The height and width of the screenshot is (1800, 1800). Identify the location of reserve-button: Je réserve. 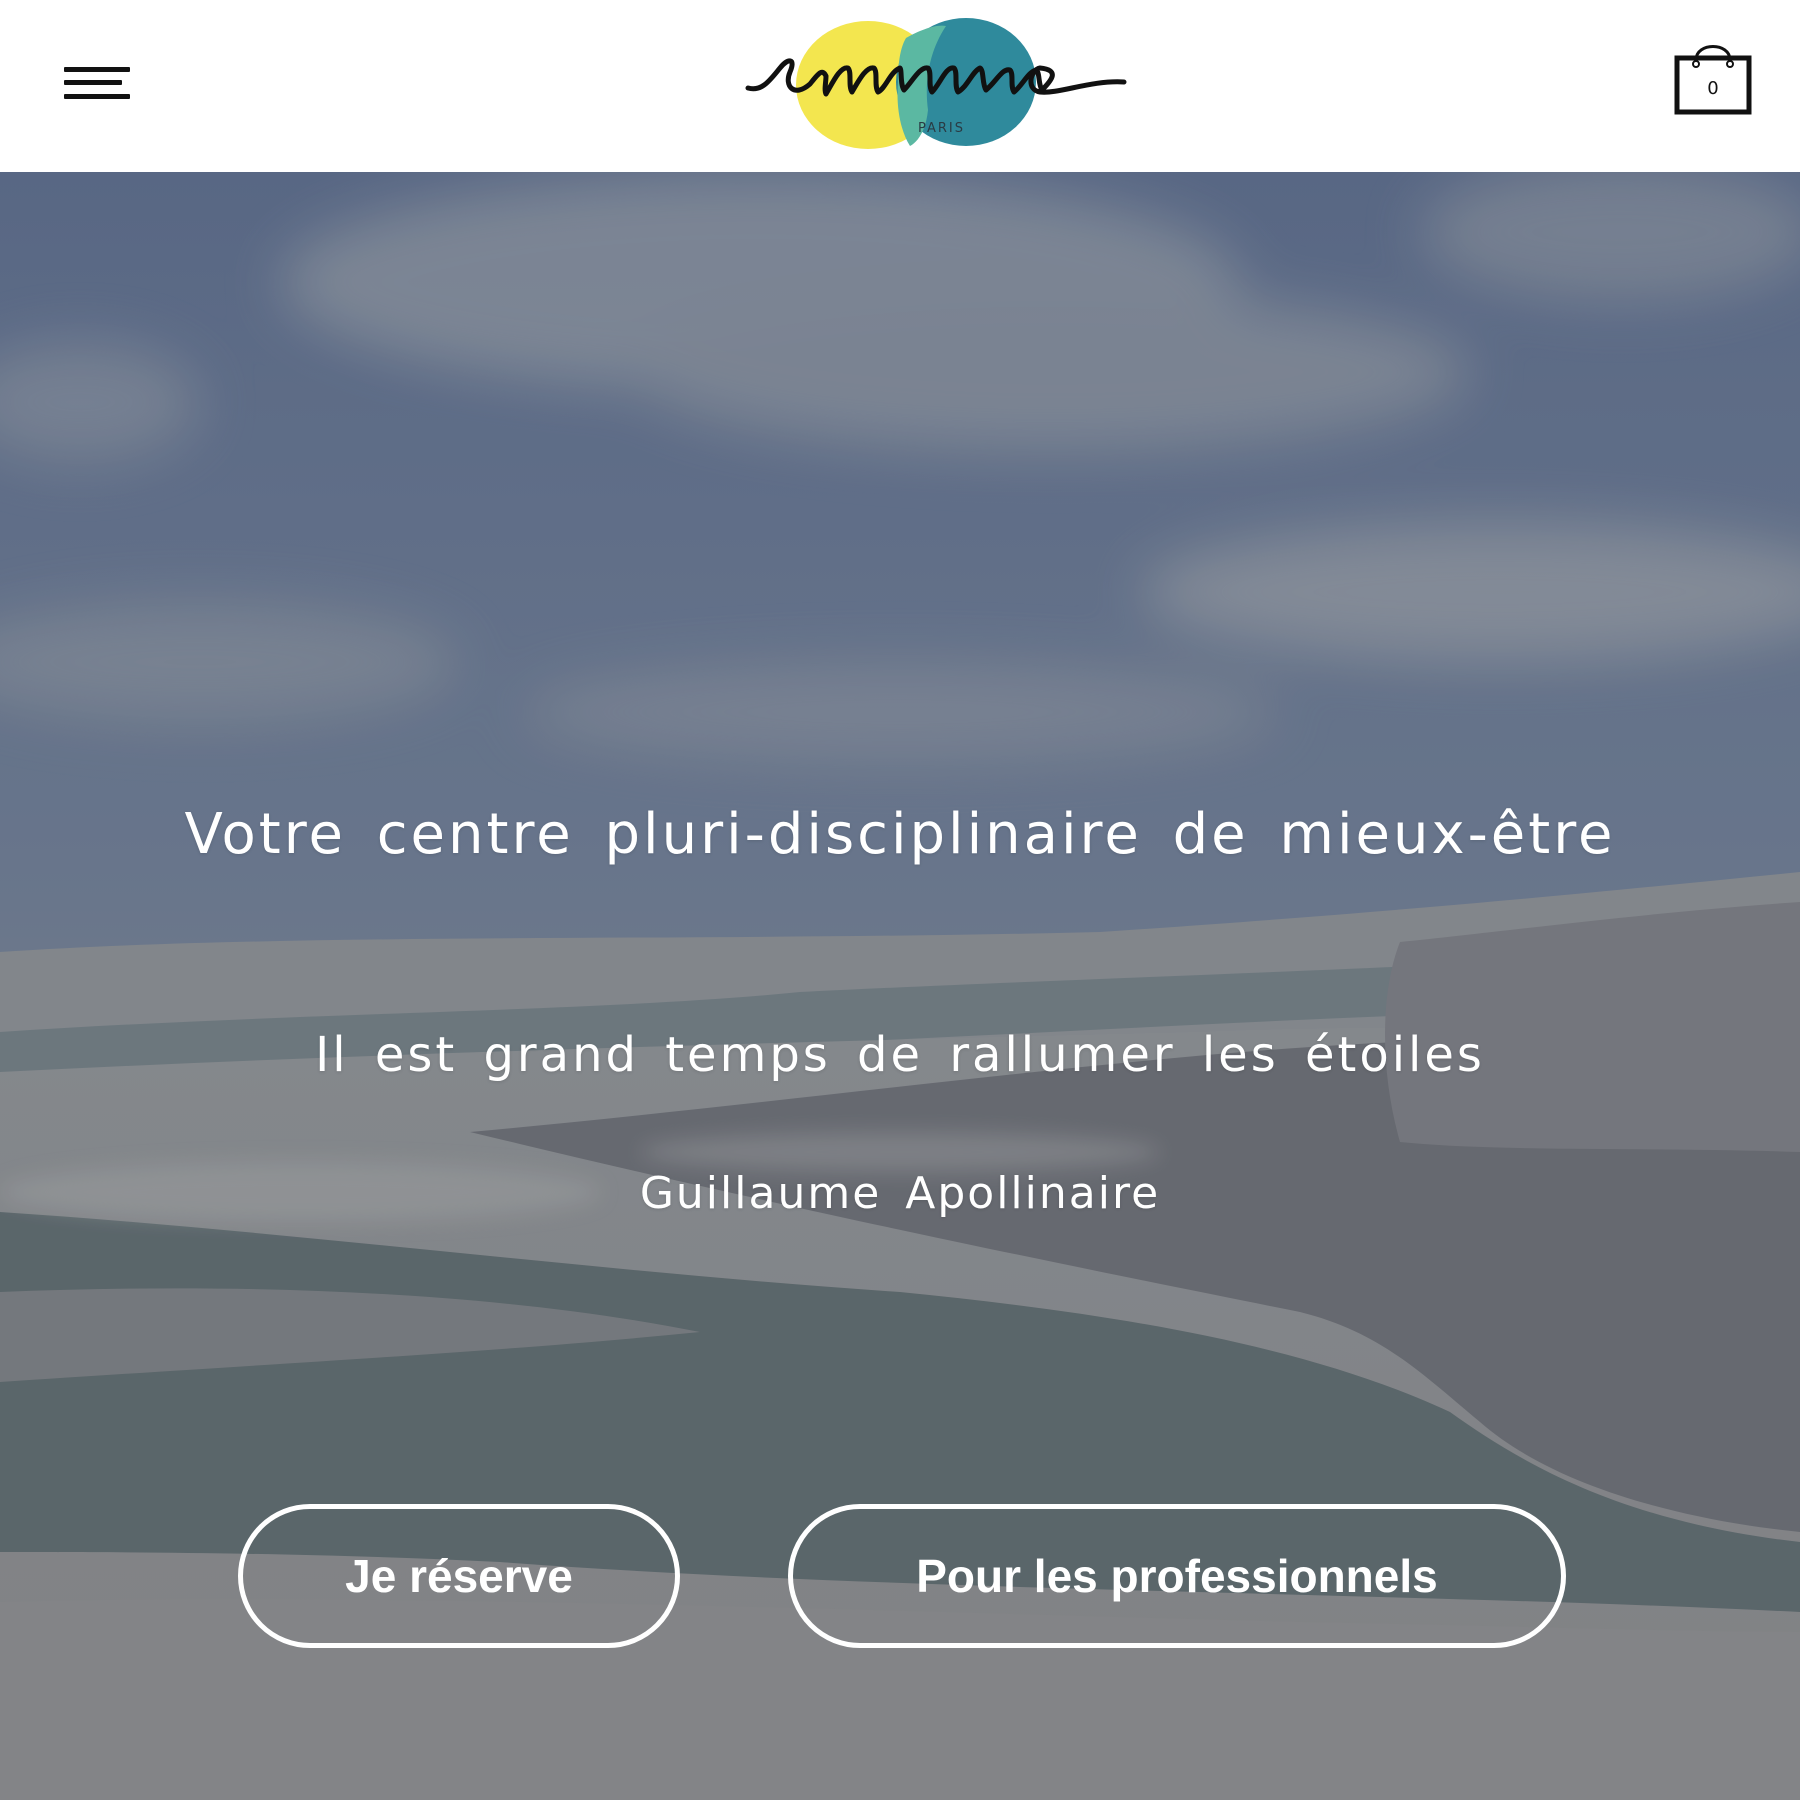
(459, 1576).